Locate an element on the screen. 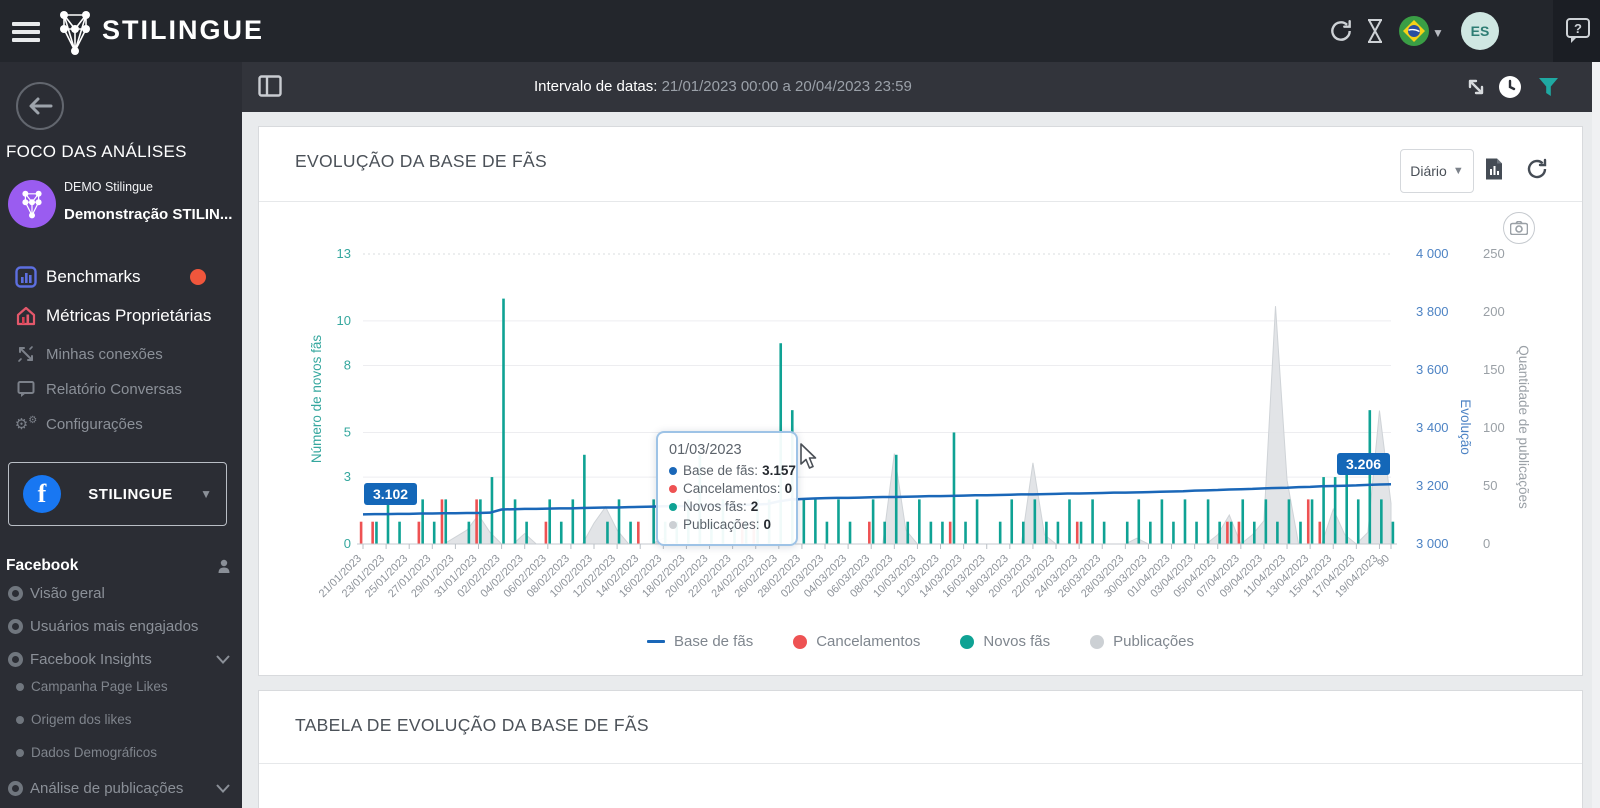 The height and width of the screenshot is (808, 1600). sidebar-item-facebook-insights: Facebook Insights is located at coordinates (122, 659).